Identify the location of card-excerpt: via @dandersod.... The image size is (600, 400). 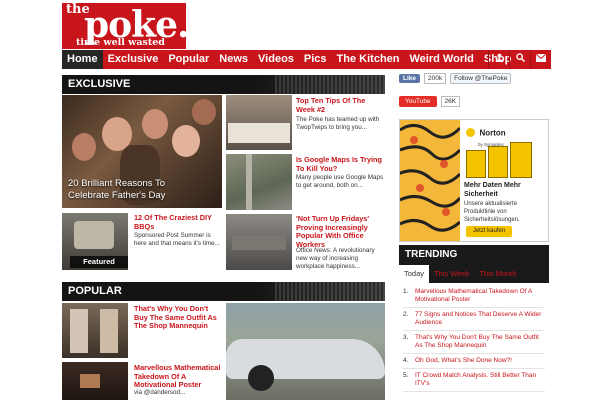
(160, 392).